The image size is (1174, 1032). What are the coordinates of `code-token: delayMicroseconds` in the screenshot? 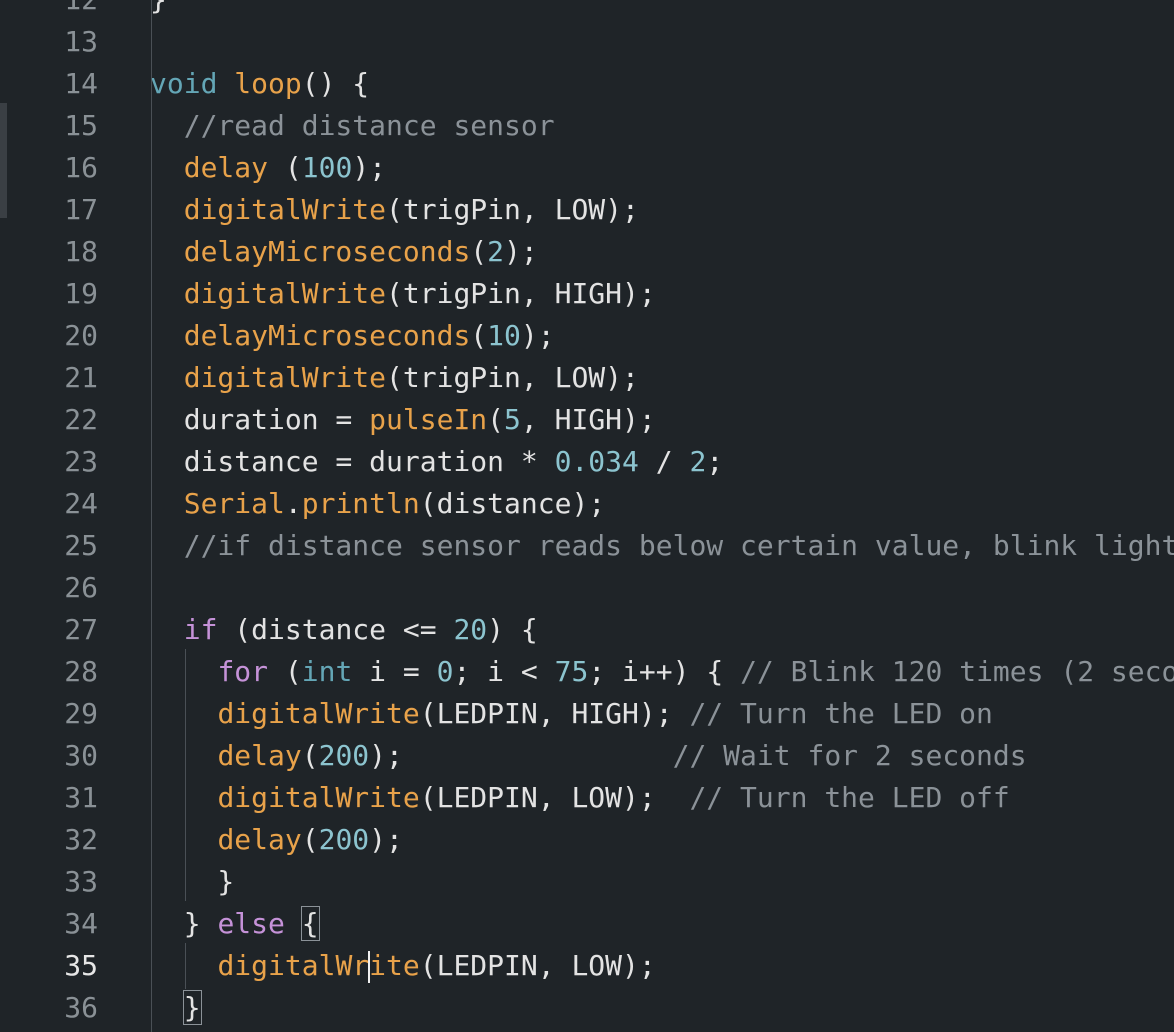 It's located at (327, 251).